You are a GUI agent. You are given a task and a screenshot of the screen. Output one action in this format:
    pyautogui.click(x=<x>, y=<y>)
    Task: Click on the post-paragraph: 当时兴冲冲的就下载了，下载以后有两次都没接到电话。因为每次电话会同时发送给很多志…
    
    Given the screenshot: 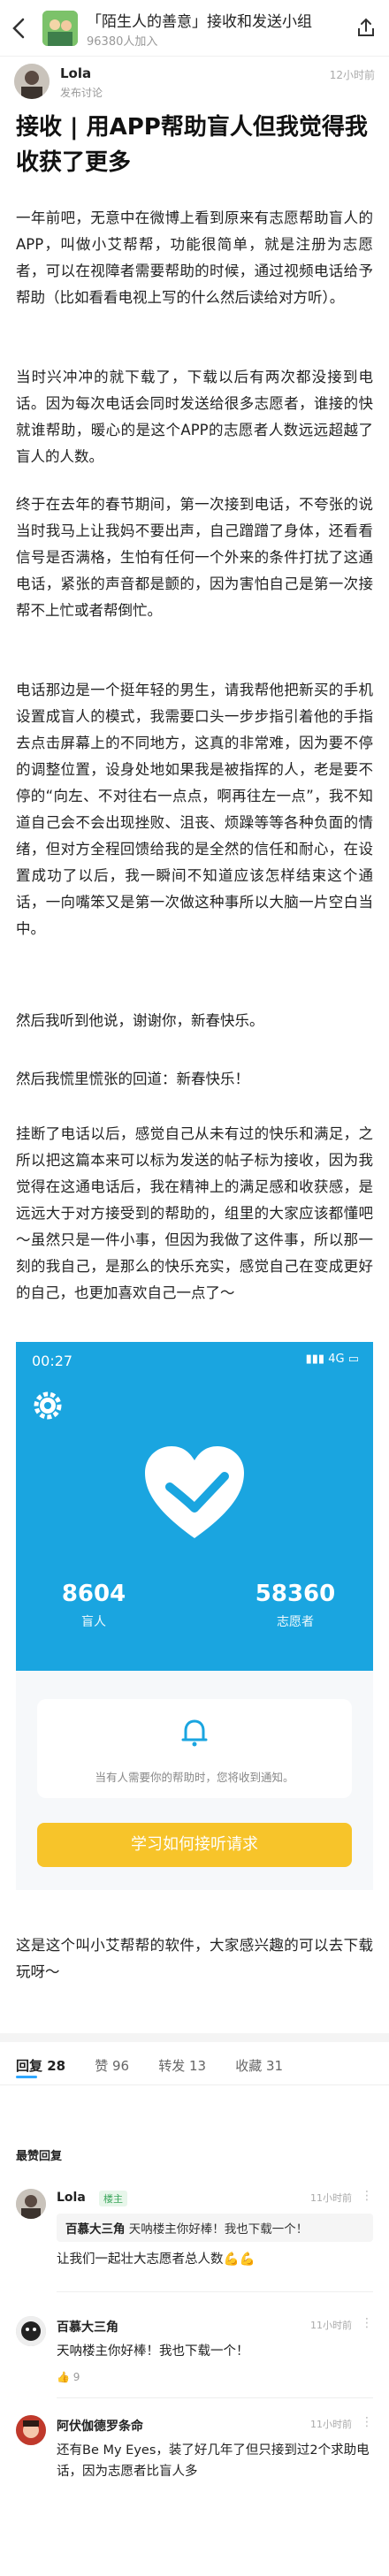 What is the action you would take?
    pyautogui.click(x=194, y=417)
    